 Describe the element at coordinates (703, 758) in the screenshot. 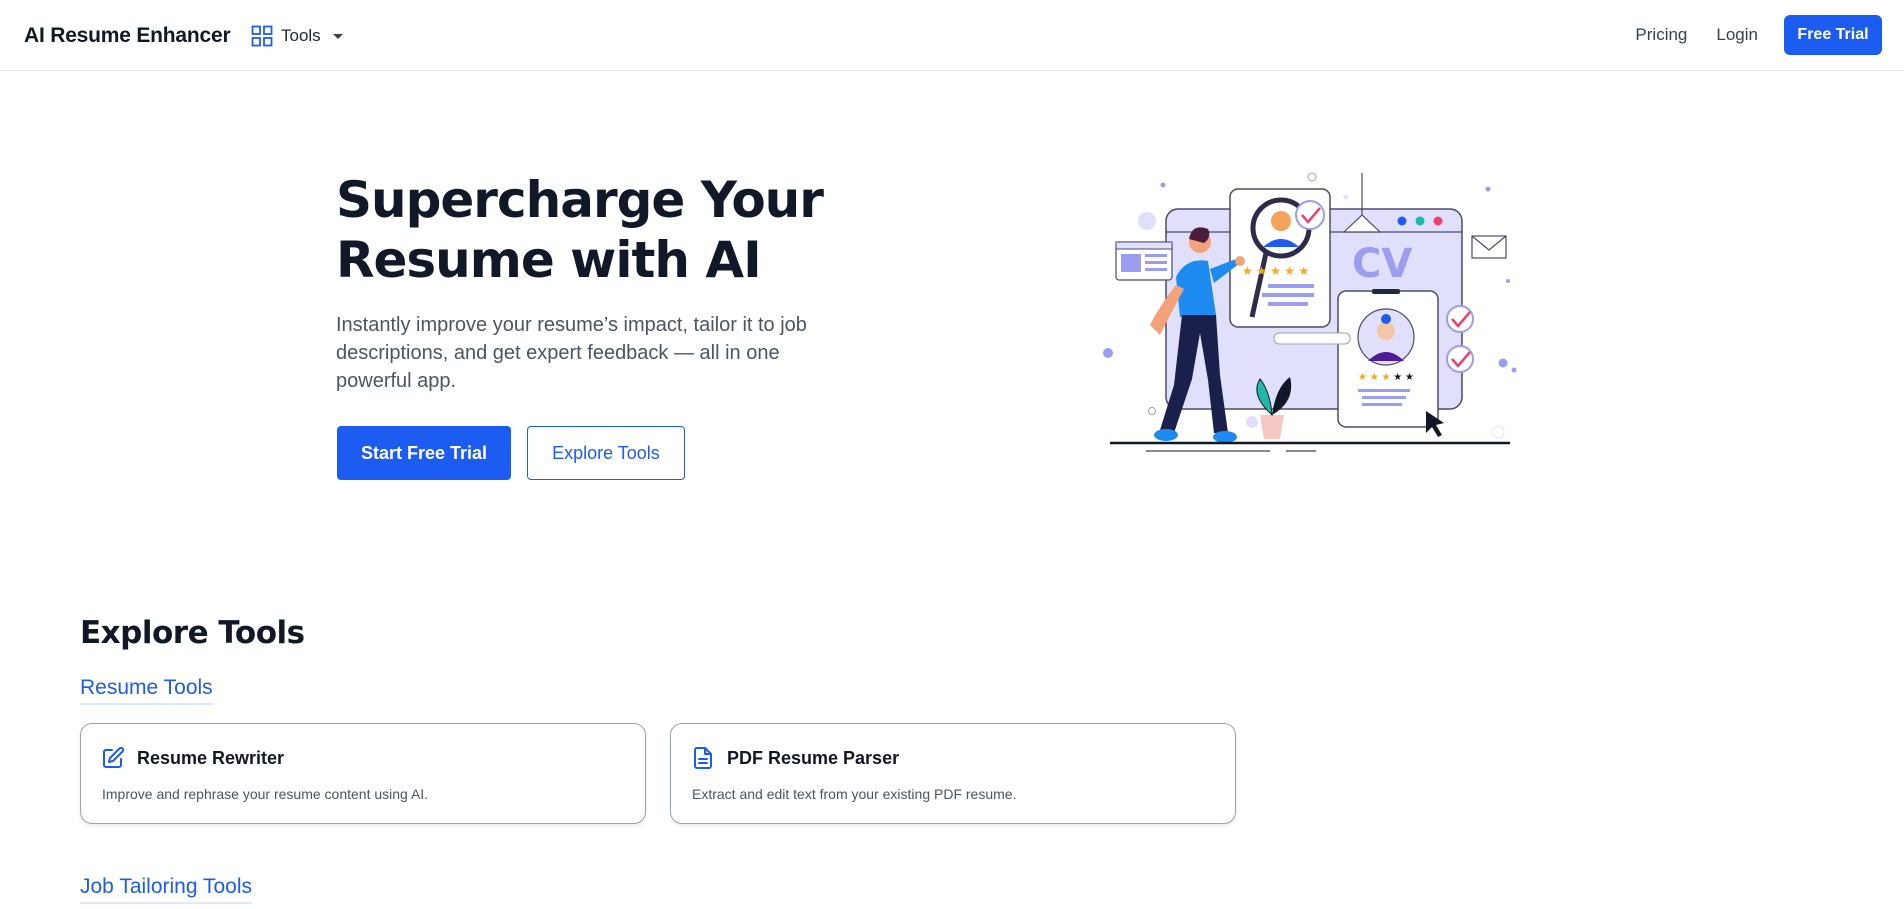

I see `document-icon` at that location.